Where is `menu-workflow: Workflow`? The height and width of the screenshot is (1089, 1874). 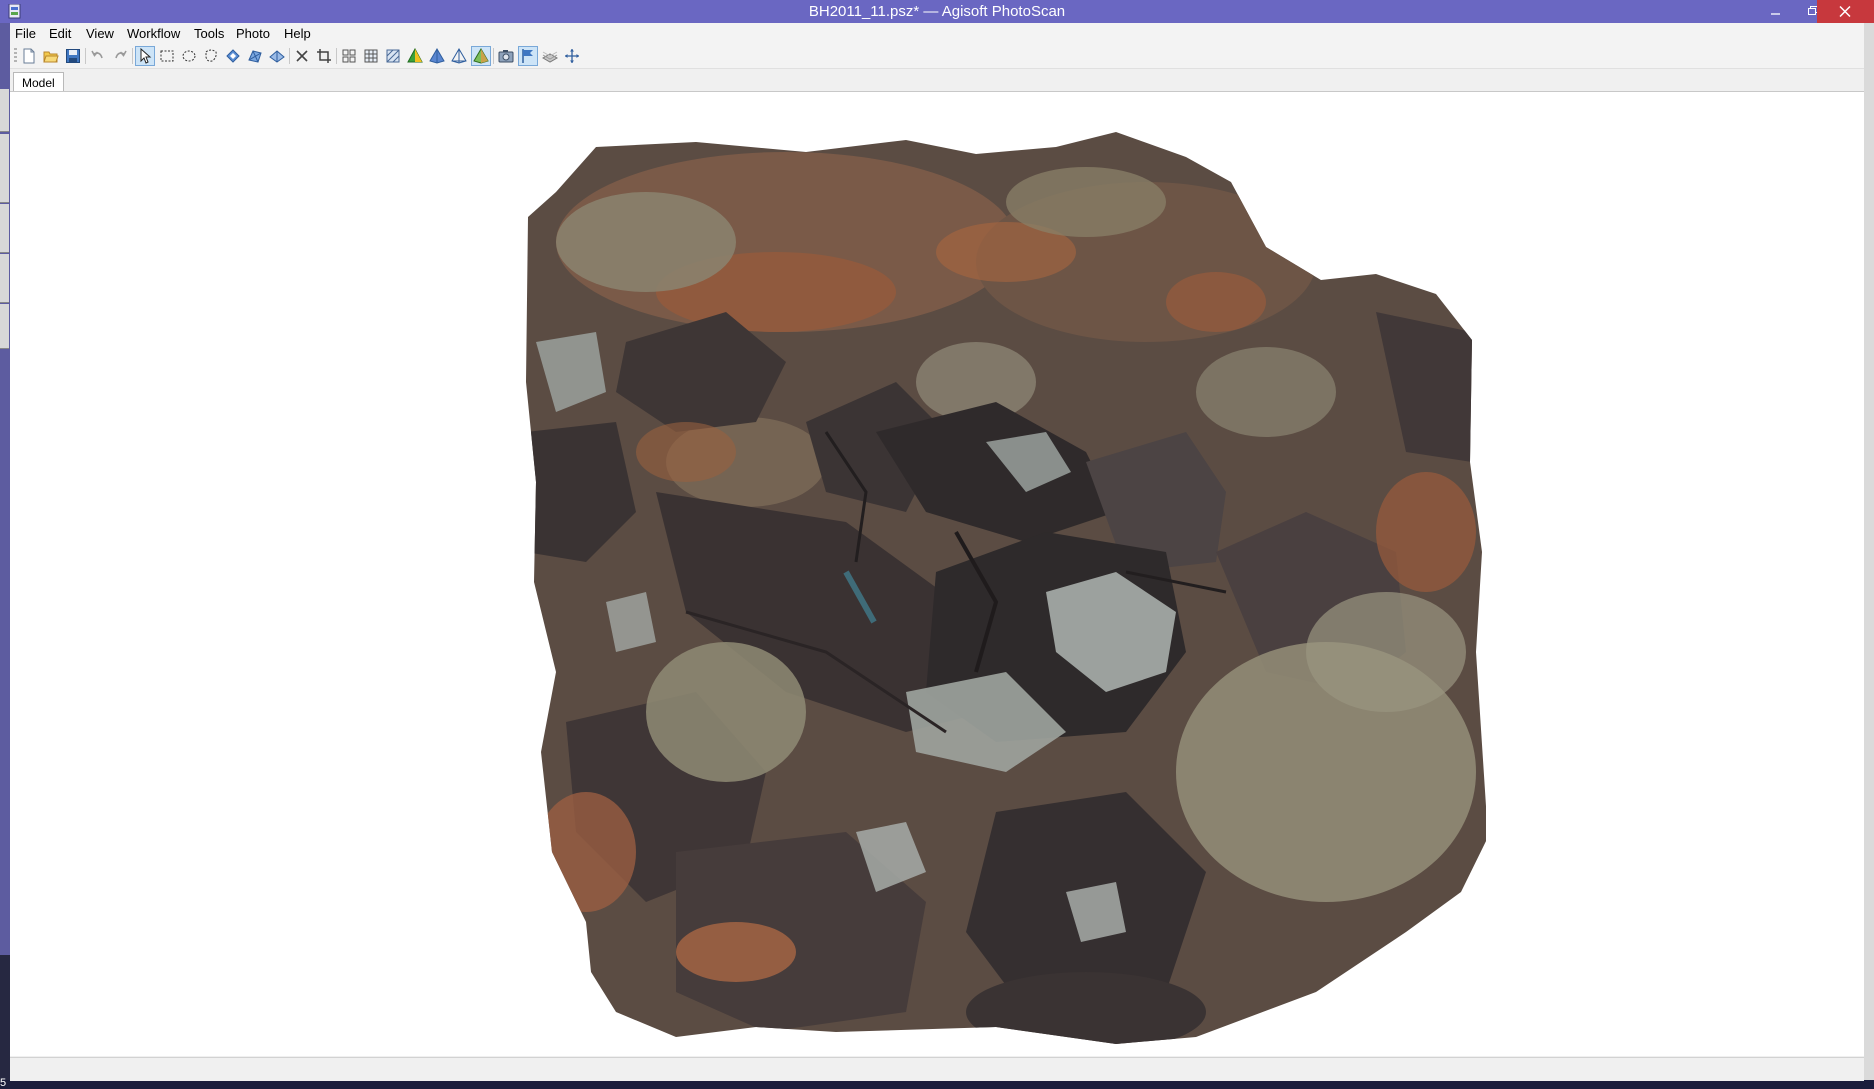
menu-workflow: Workflow is located at coordinates (153, 33).